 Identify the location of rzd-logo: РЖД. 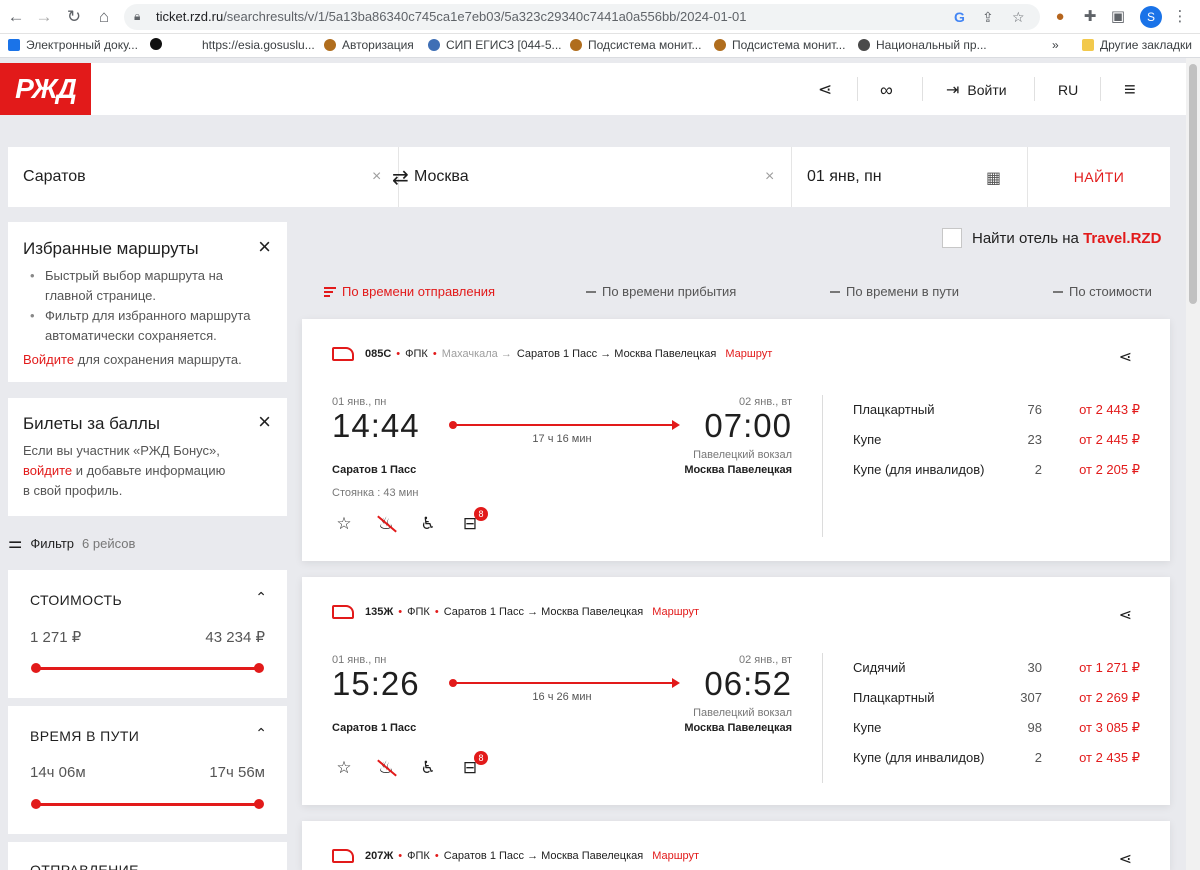
(45, 89).